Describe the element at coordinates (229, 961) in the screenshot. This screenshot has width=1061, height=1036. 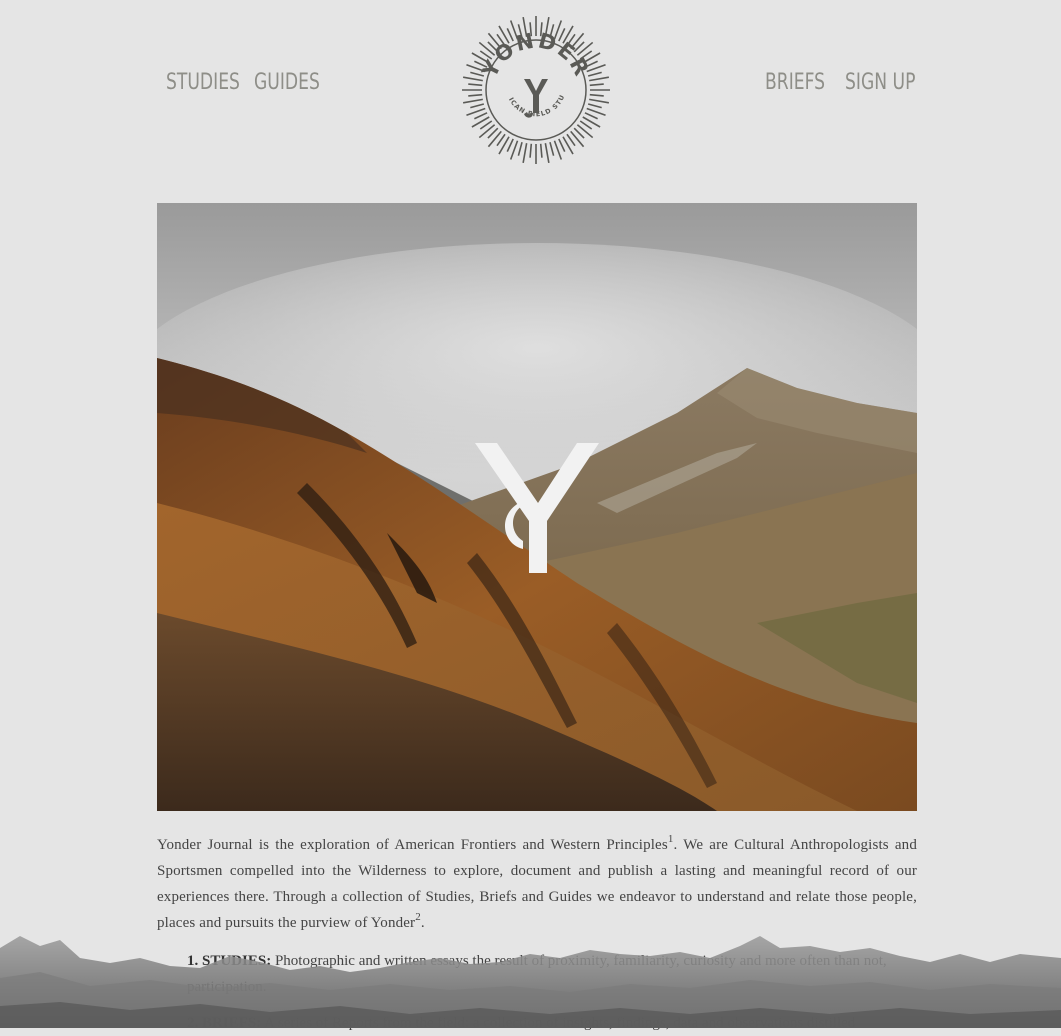
I see `list-item-label: 1. STUDIES:` at that location.